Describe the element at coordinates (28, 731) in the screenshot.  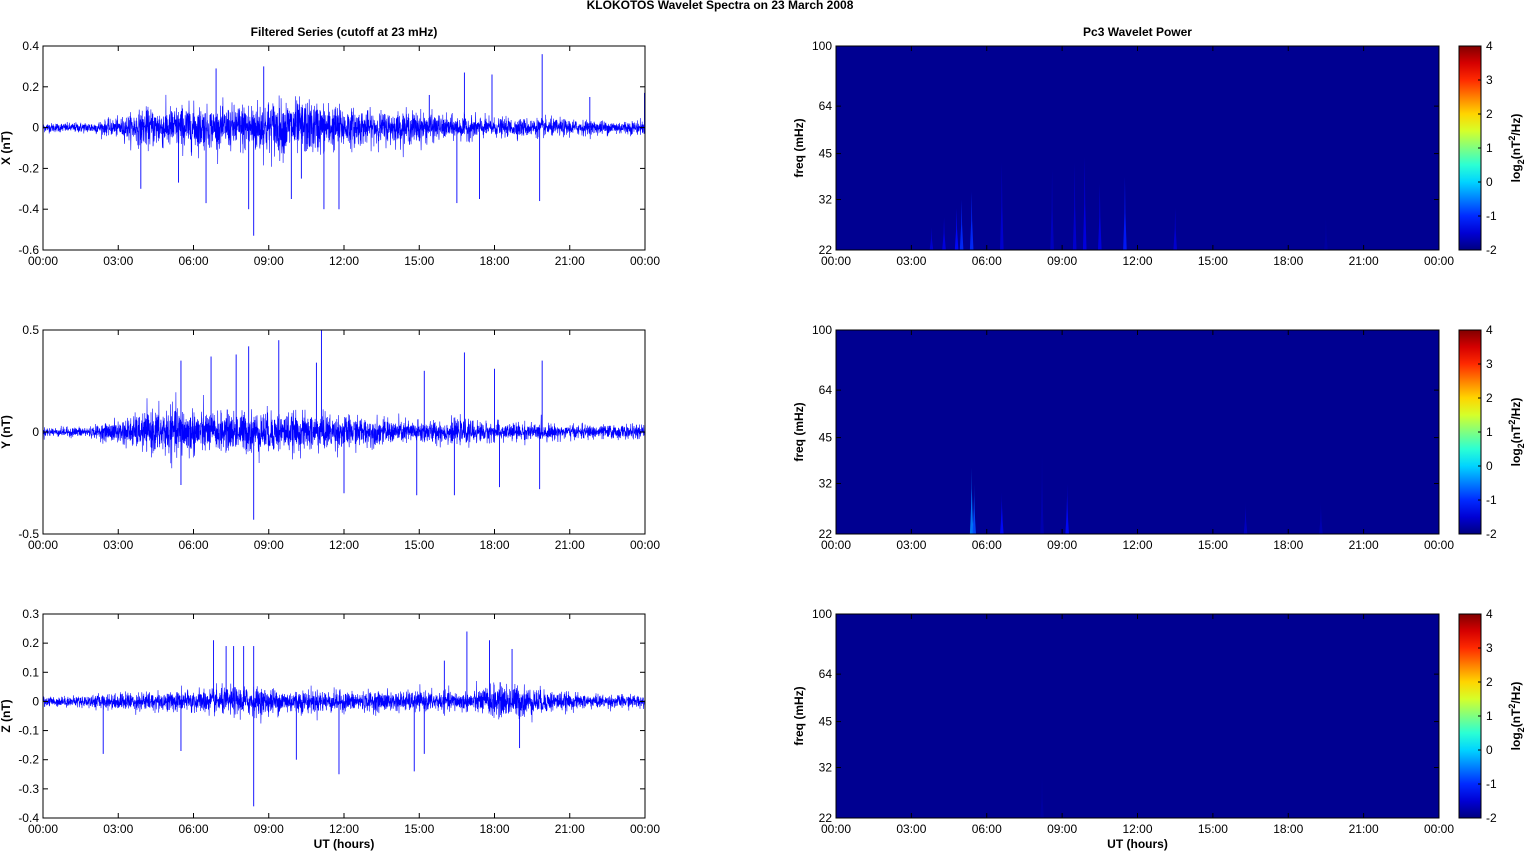
I see `y-tick-label: -0.1` at that location.